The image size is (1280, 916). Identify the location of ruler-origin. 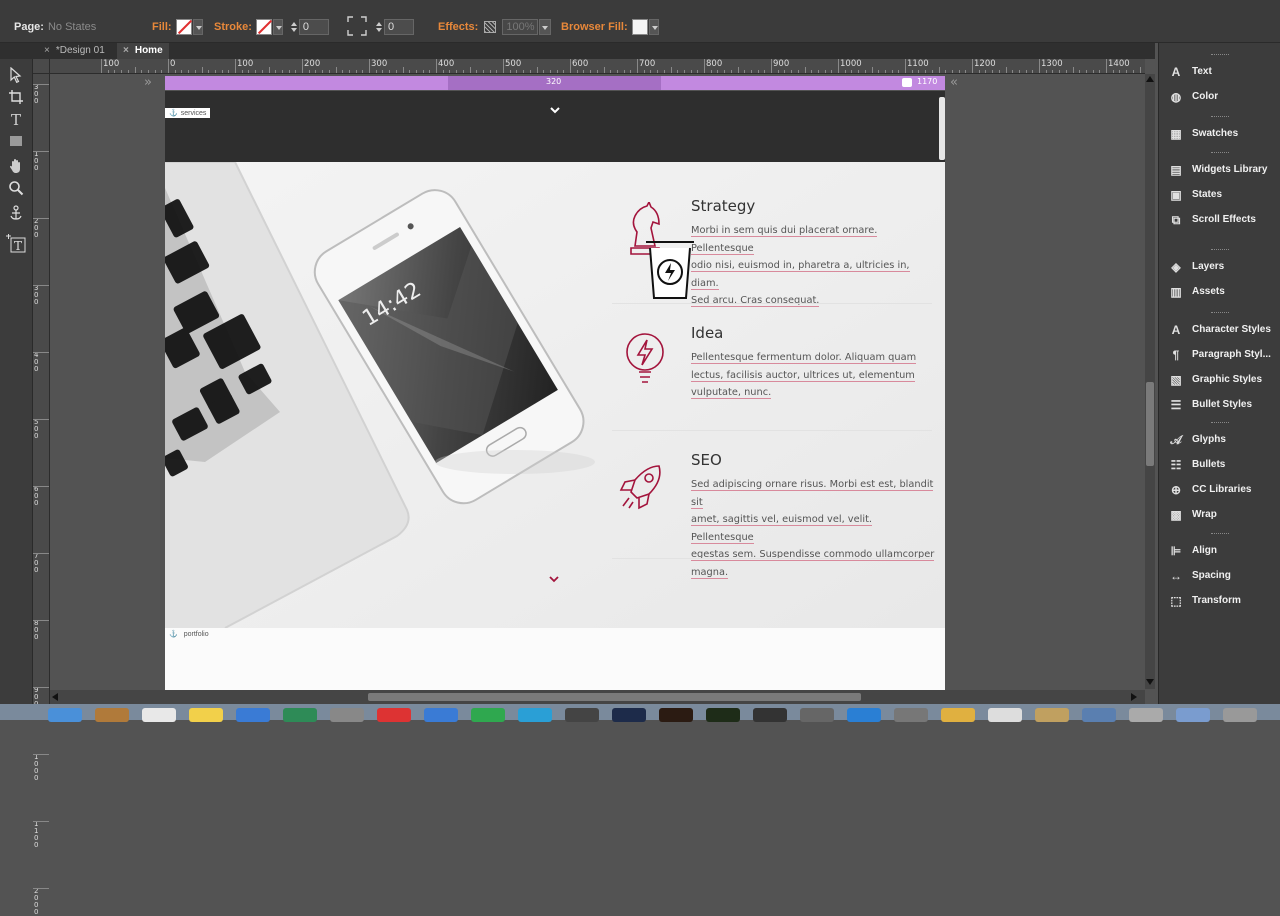
(41, 66).